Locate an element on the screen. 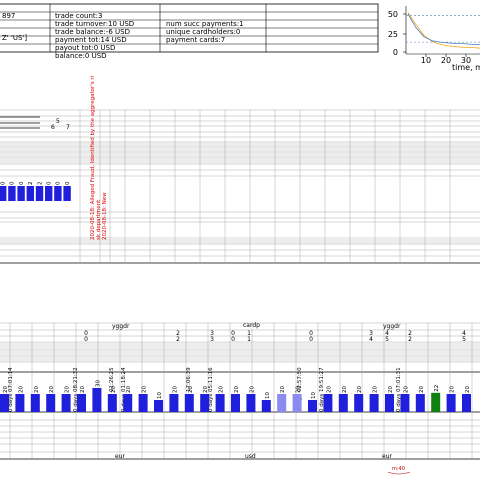  bar-label: 30 is located at coordinates (98, 383).